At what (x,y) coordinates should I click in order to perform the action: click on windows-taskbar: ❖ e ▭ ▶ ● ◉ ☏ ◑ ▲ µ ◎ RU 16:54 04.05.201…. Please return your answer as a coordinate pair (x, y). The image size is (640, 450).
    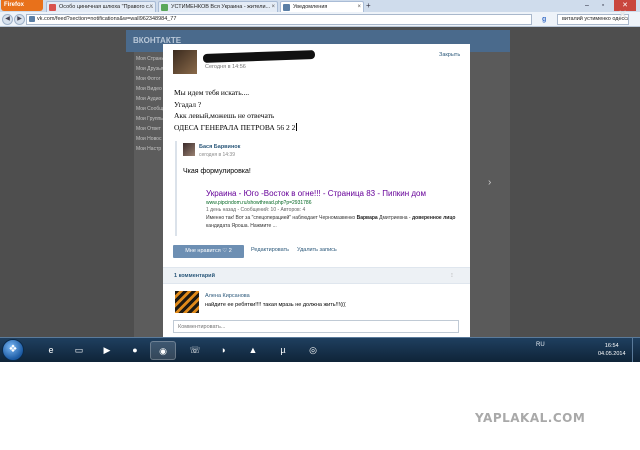
    Looking at the image, I should click on (320, 349).